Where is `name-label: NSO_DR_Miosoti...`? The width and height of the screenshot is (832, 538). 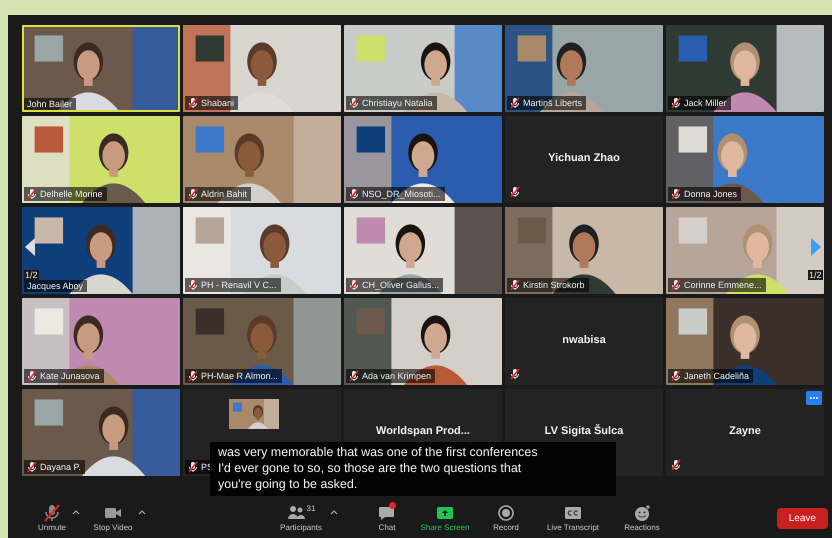 name-label: NSO_DR_Miosoti... is located at coordinates (395, 194).